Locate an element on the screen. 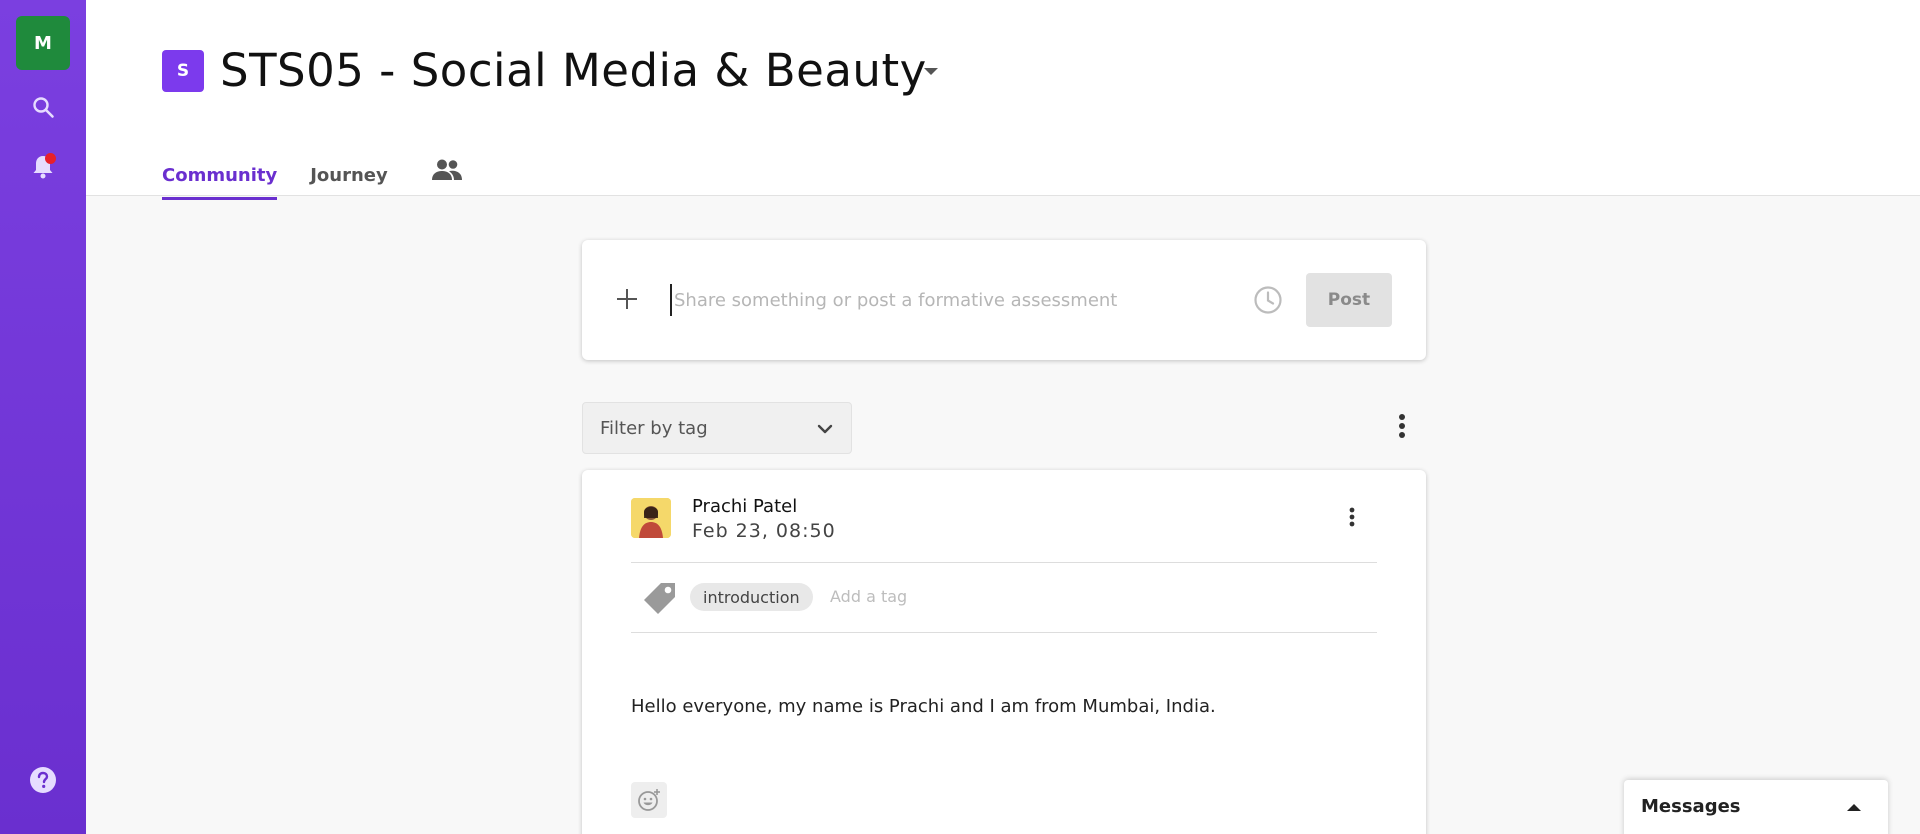 Image resolution: width=1920 pixels, height=834 pixels. share-input is located at coordinates (950, 300).